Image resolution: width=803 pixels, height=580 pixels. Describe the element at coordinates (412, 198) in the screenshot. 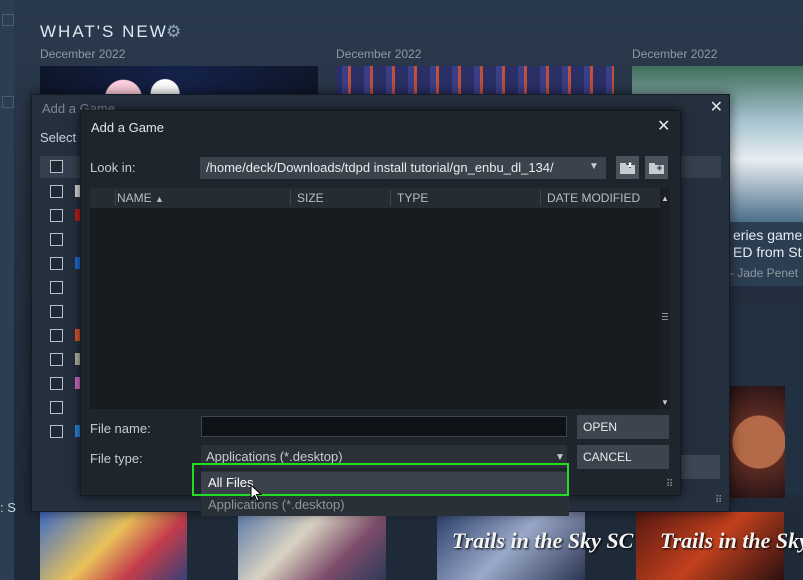

I see `column-header-type: TYPE` at that location.